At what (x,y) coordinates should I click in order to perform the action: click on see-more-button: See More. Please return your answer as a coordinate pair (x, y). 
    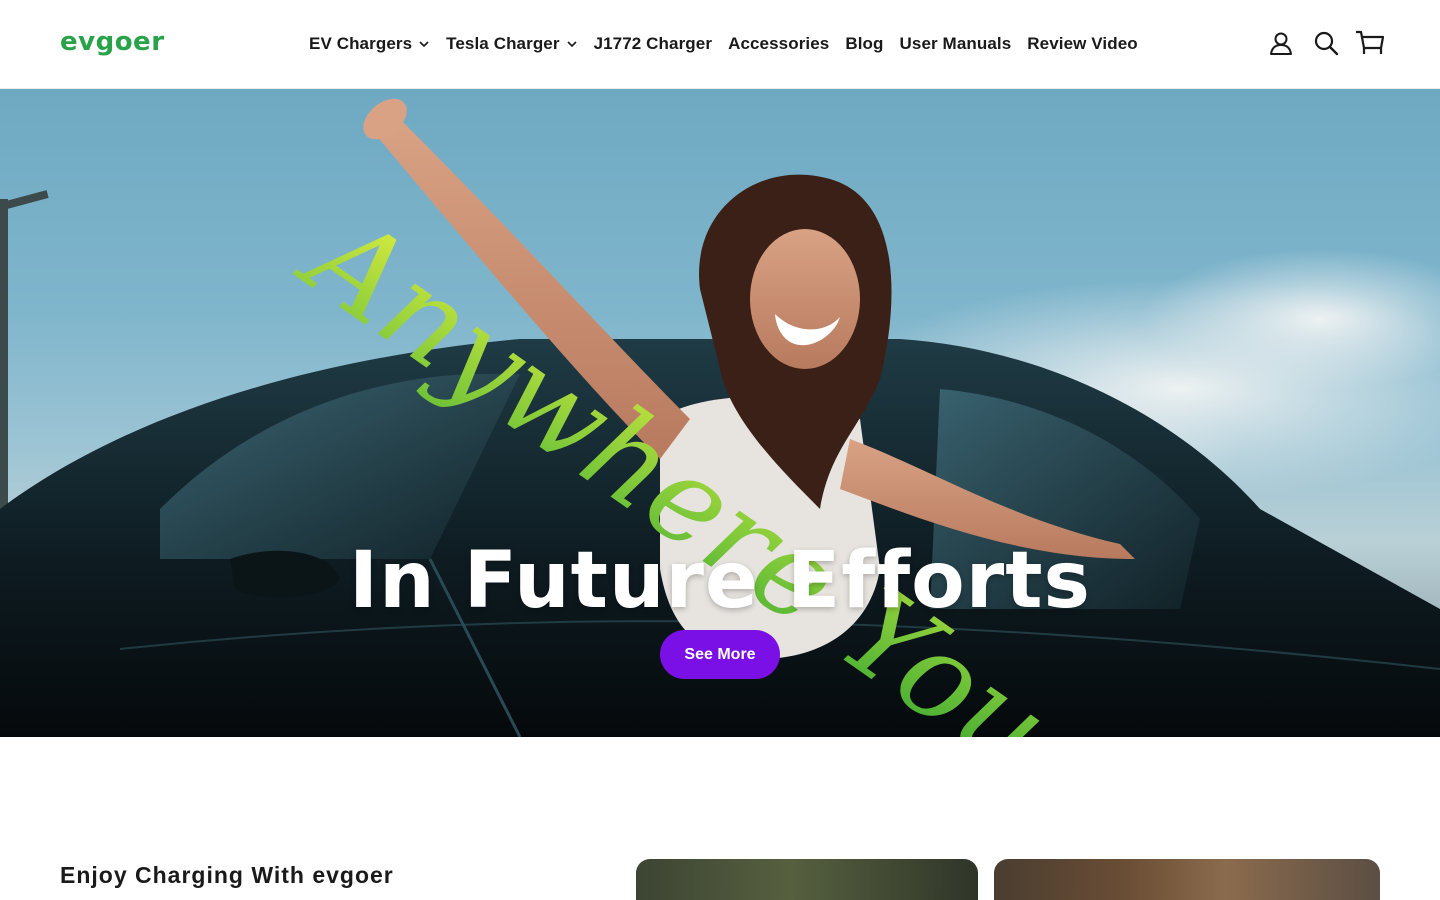
    Looking at the image, I should click on (720, 654).